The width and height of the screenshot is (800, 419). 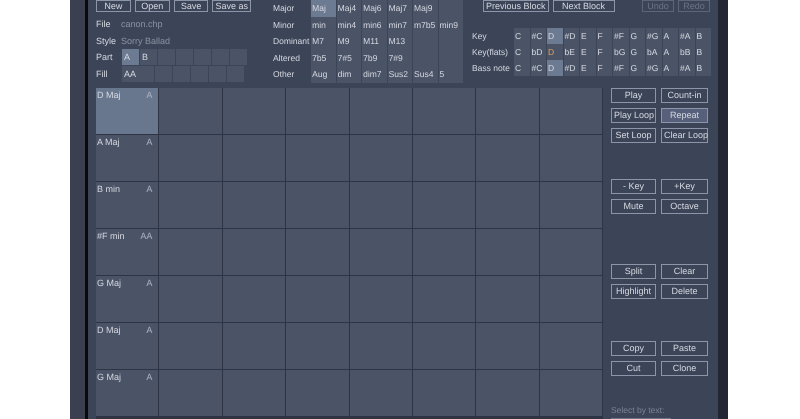 What do you see at coordinates (349, 74) in the screenshot?
I see `chord-option: dim` at bounding box center [349, 74].